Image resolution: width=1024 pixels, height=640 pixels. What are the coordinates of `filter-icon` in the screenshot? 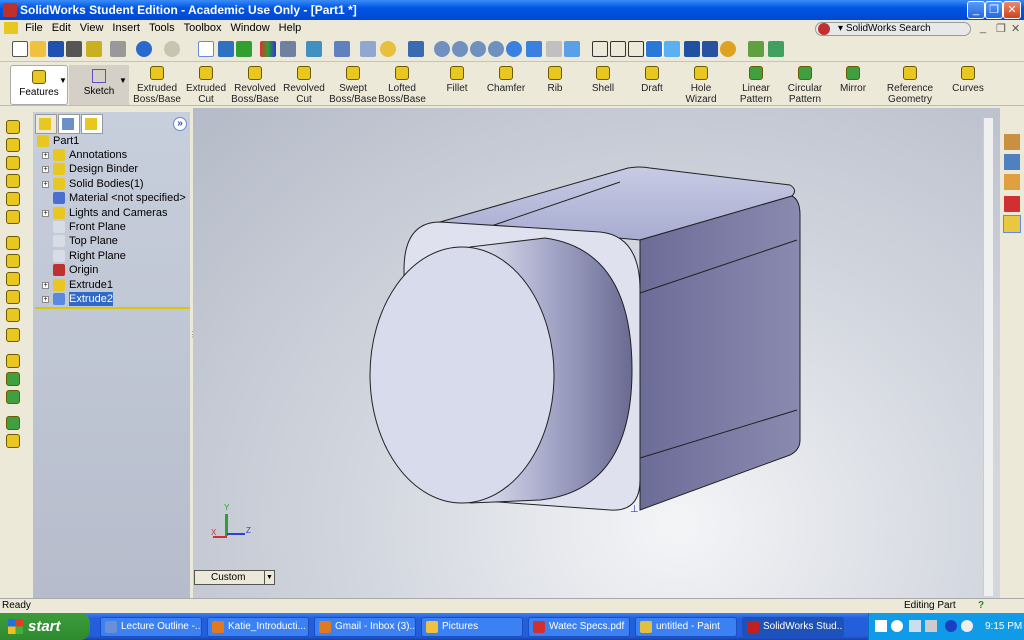 It's located at (226, 49).